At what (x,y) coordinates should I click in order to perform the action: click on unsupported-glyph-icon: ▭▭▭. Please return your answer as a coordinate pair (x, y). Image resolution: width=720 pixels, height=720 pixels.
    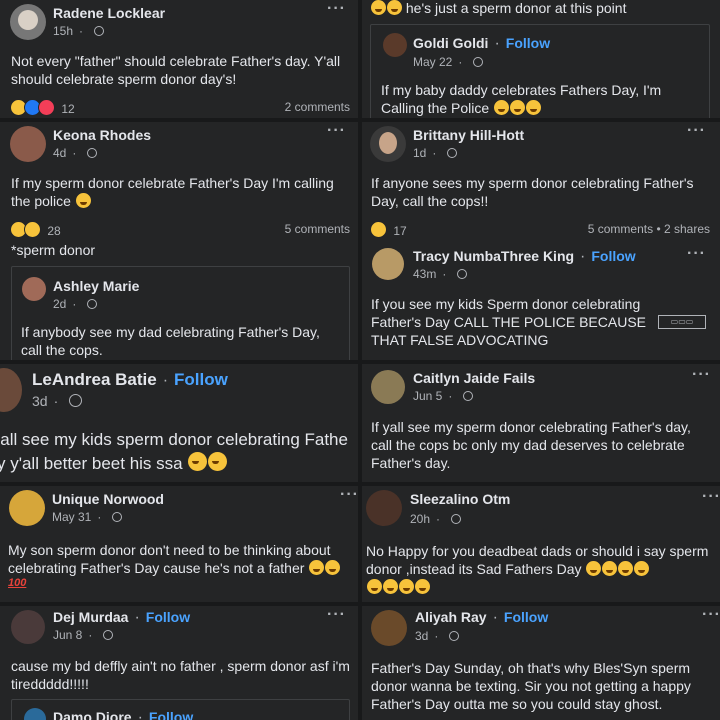
    Looking at the image, I should click on (682, 322).